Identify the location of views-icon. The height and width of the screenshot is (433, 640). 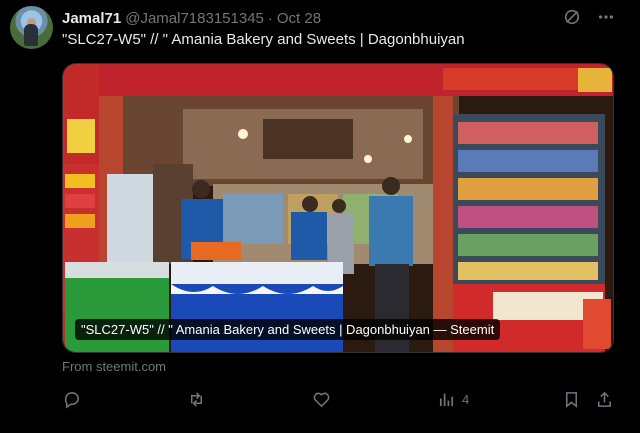
(446, 399).